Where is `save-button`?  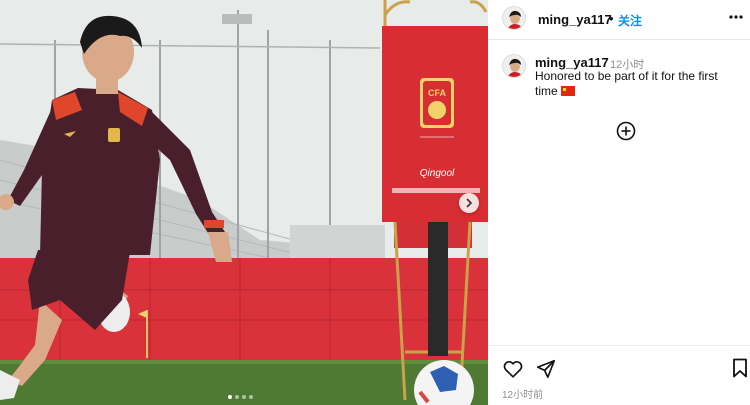
save-button is located at coordinates (741, 369).